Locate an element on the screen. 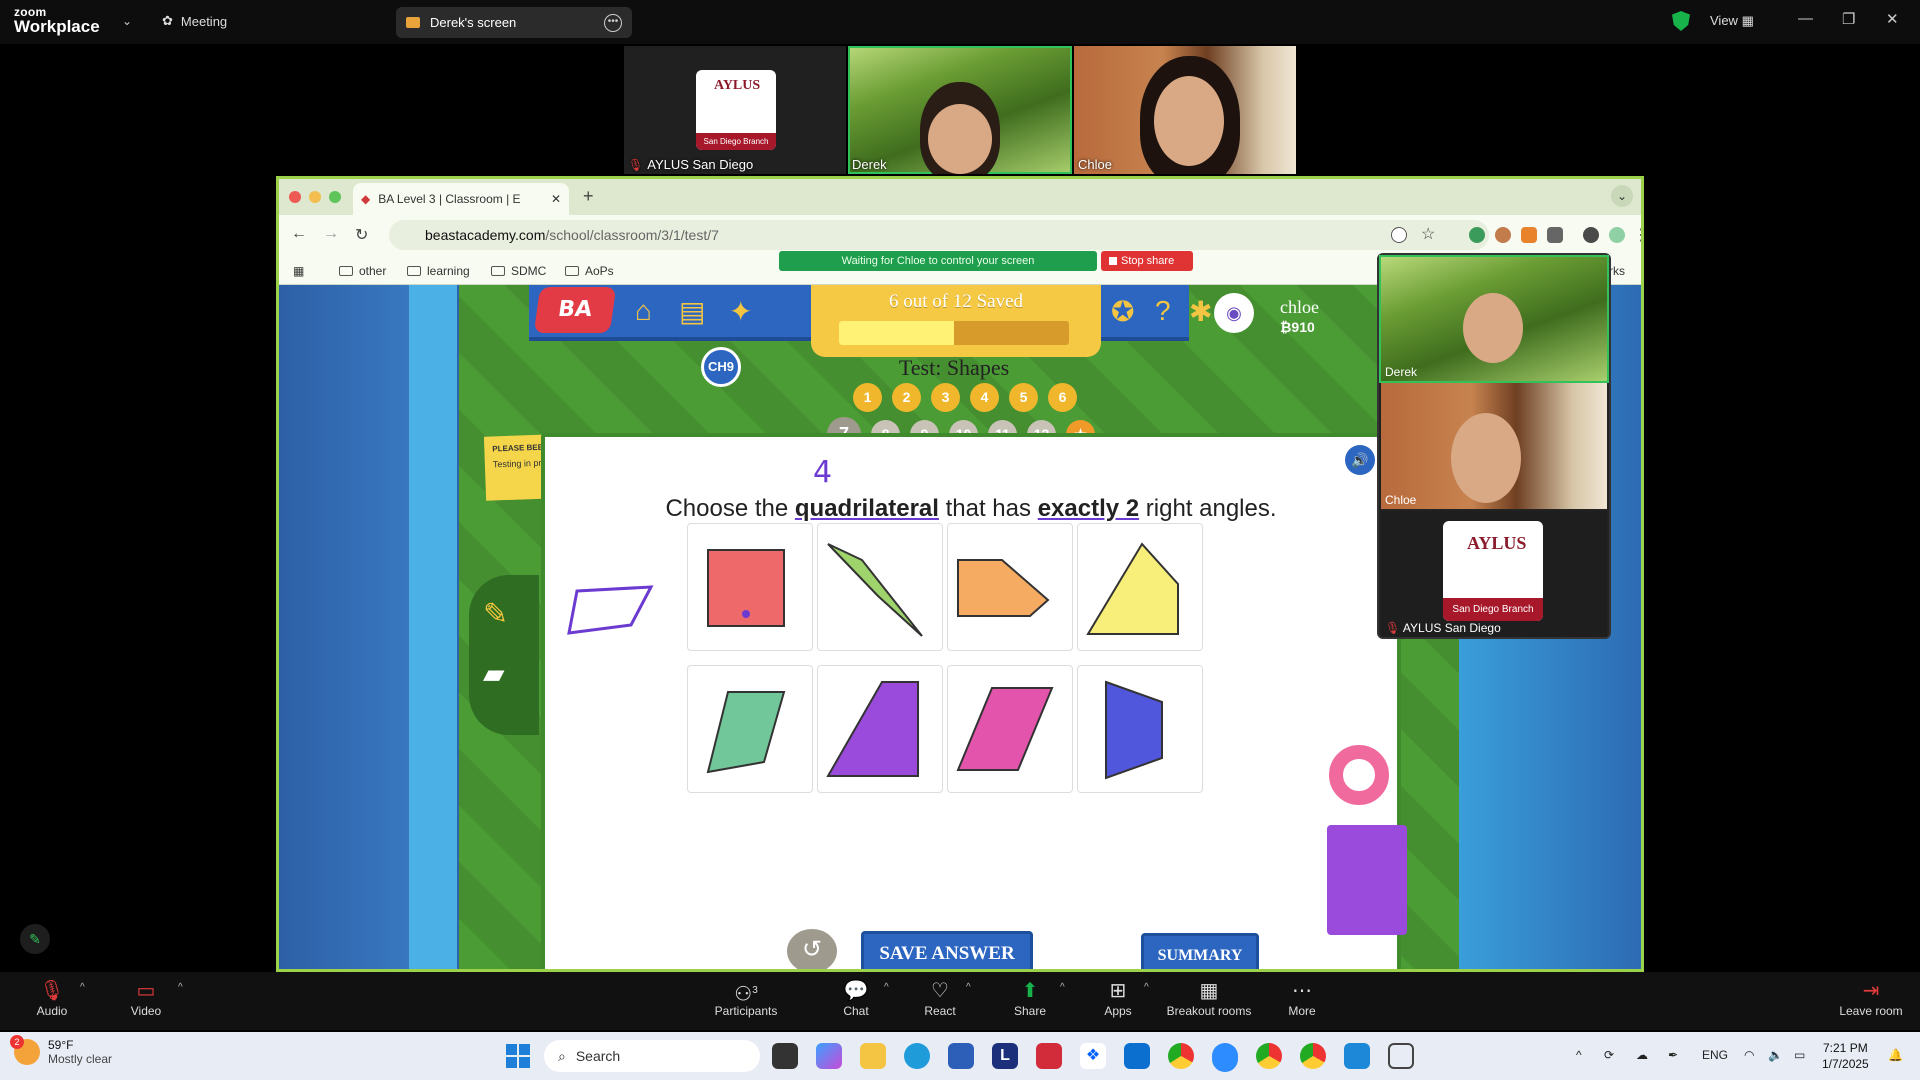  share-options-icon: ^ is located at coordinates (1062, 987).